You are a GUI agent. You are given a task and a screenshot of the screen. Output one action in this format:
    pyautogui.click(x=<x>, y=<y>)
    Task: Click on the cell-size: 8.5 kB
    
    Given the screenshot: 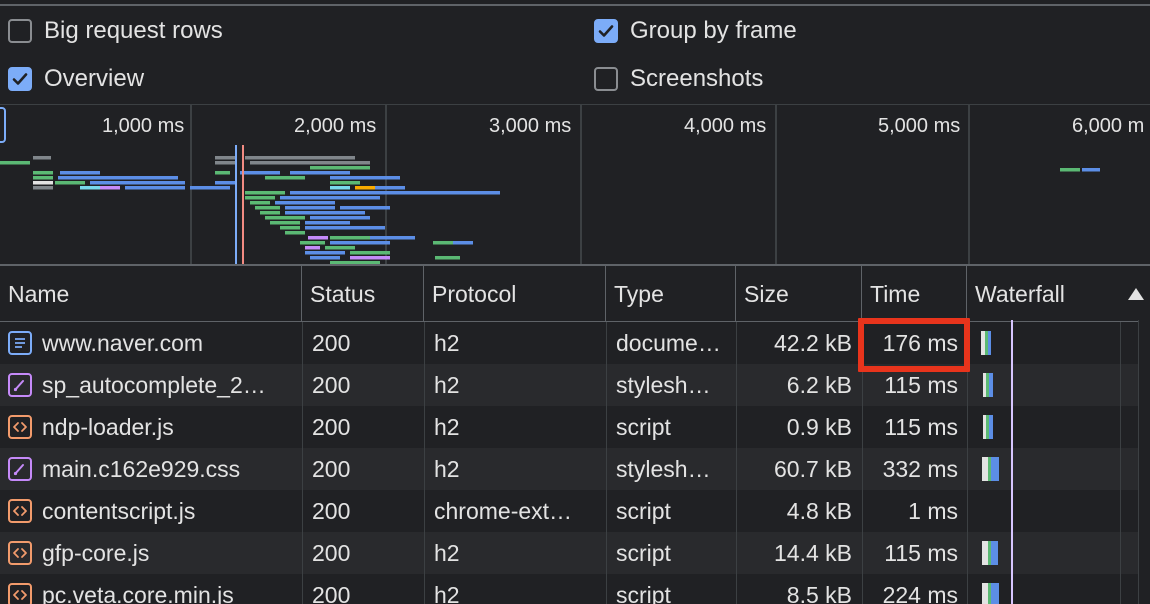 What is the action you would take?
    pyautogui.click(x=819, y=593)
    